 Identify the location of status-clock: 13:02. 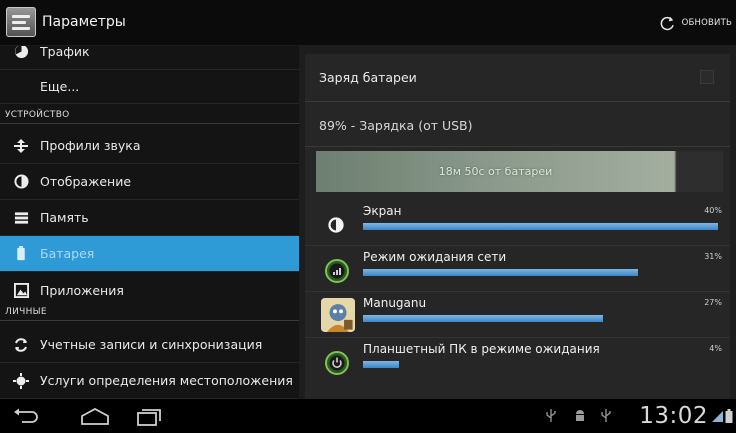
(673, 416).